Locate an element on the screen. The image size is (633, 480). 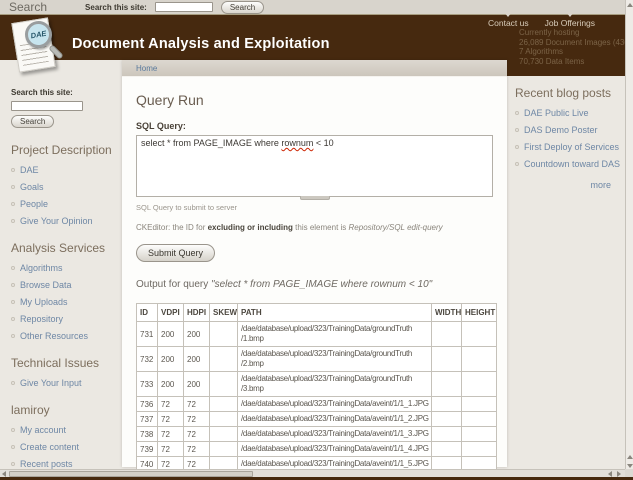
sidebar-item-my-account: My account is located at coordinates (63, 430).